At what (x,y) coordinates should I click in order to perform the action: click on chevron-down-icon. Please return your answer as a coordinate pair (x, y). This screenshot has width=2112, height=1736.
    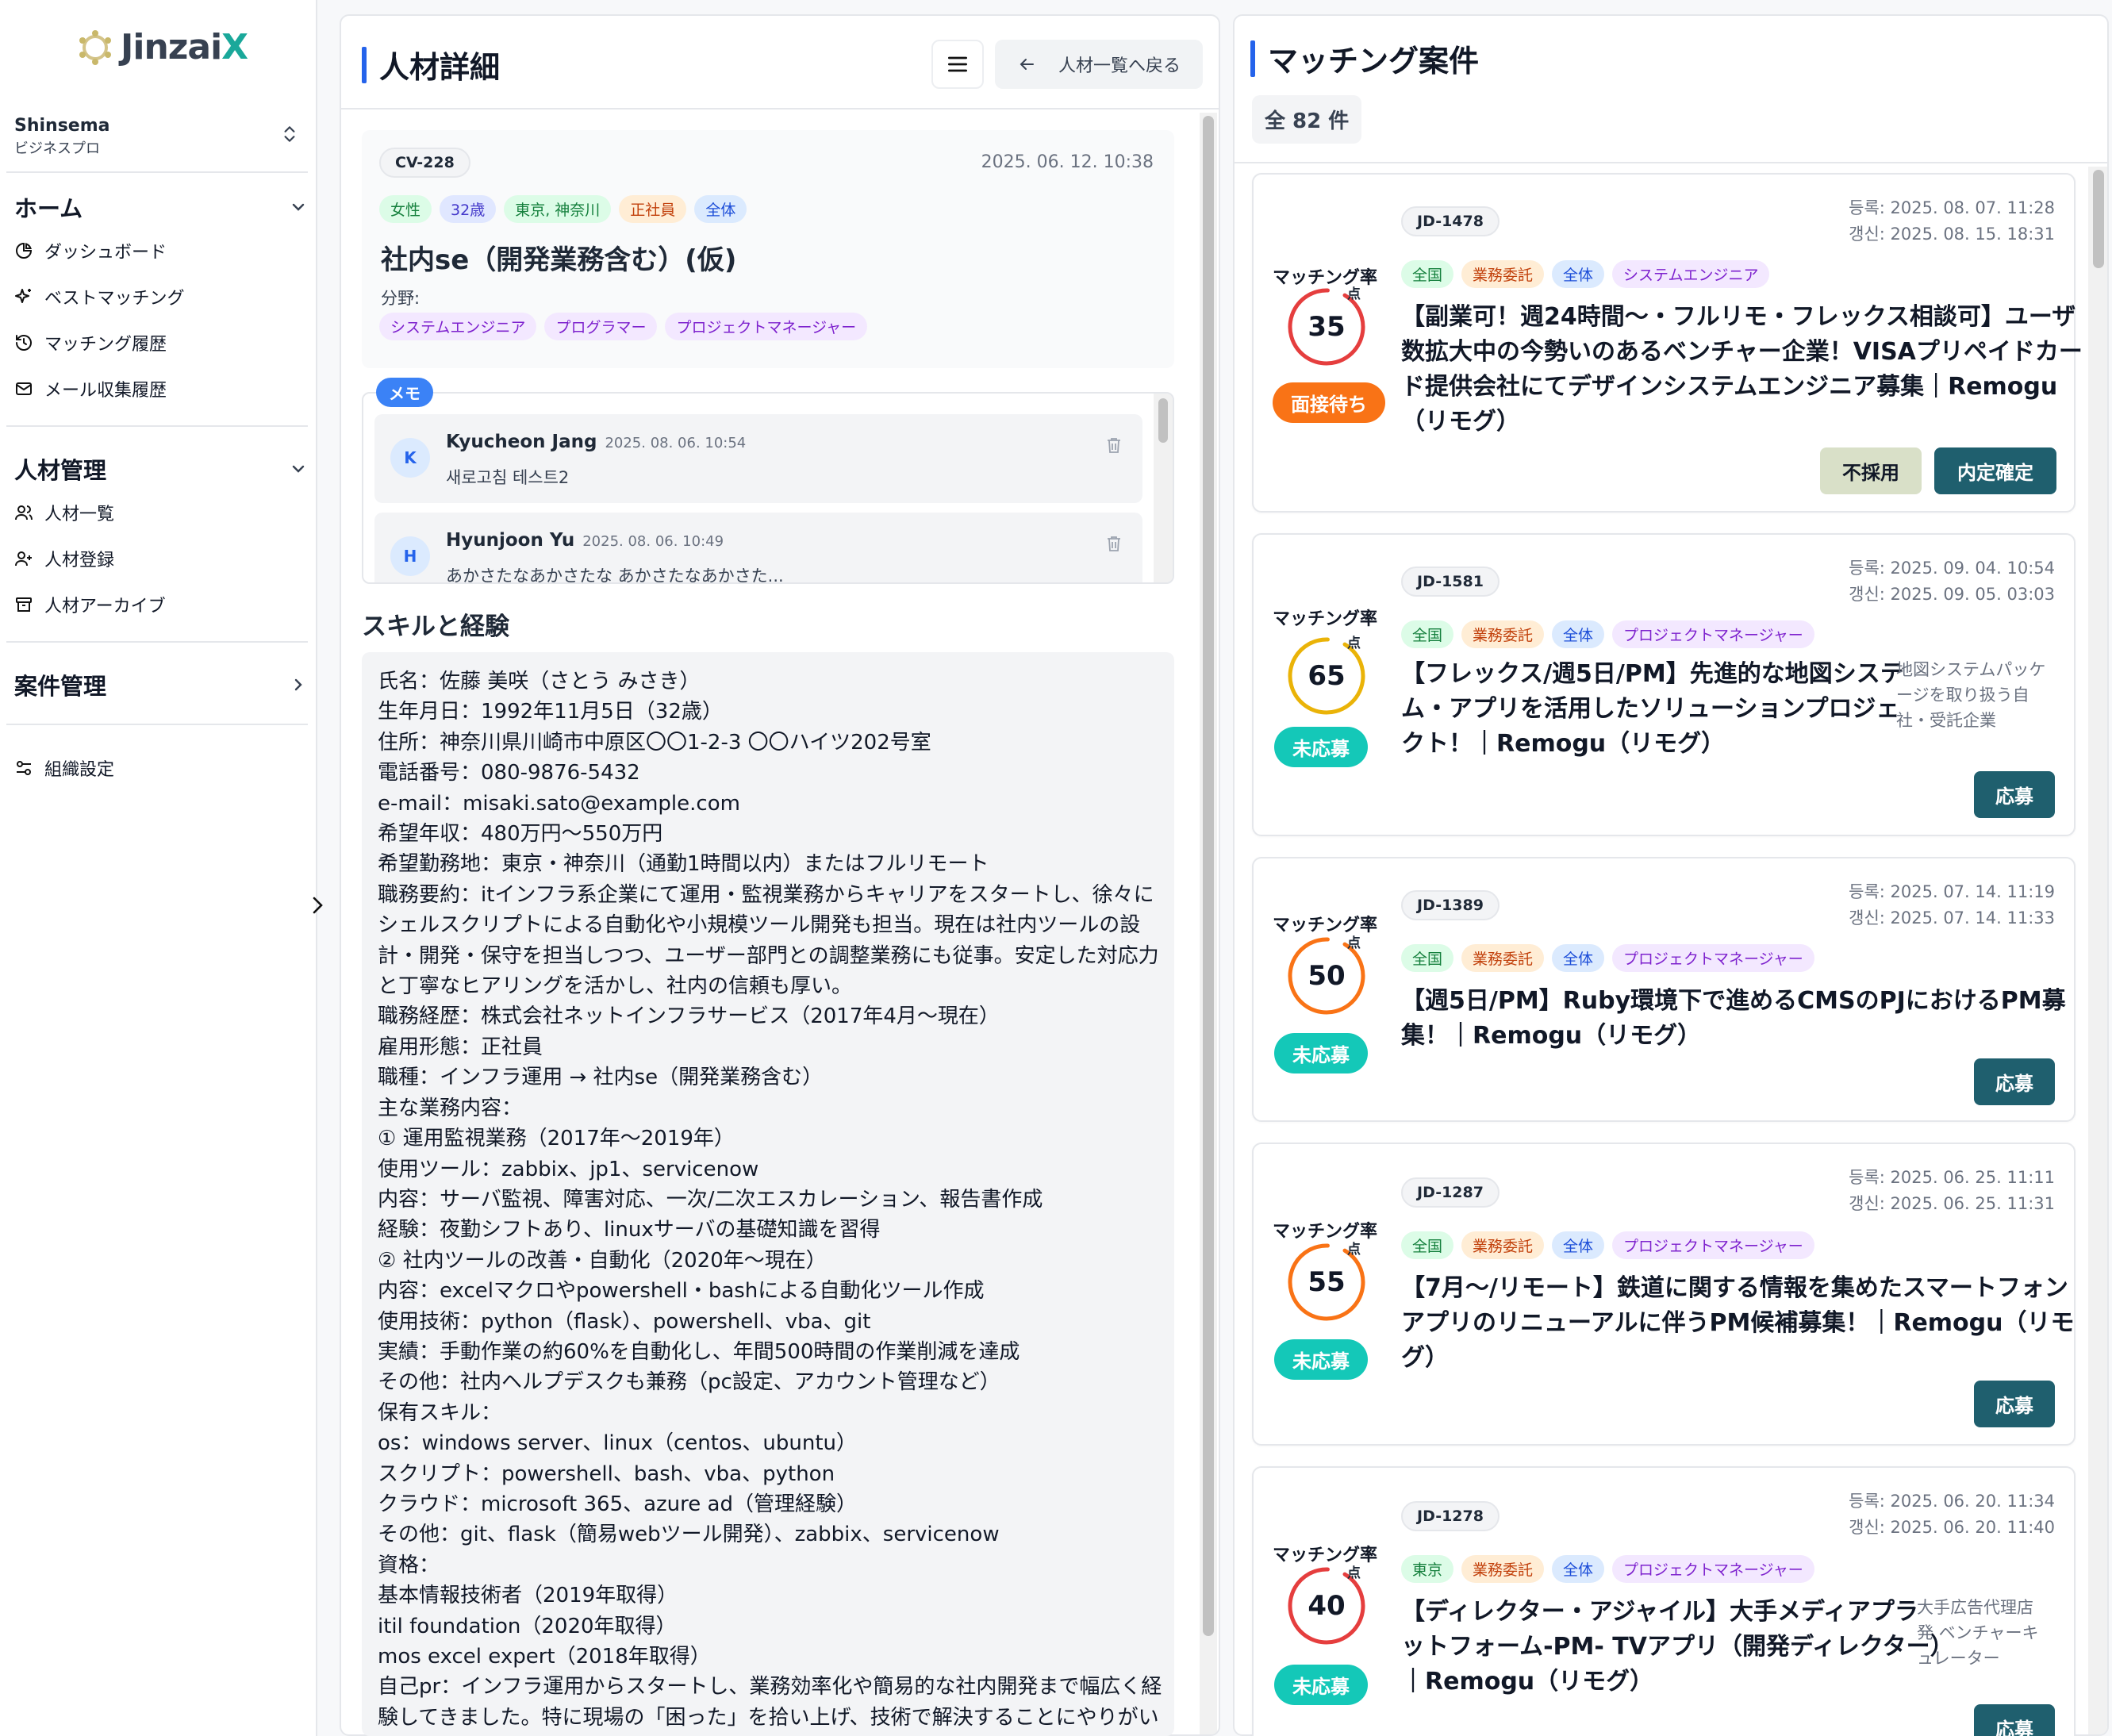
    Looking at the image, I should click on (298, 469).